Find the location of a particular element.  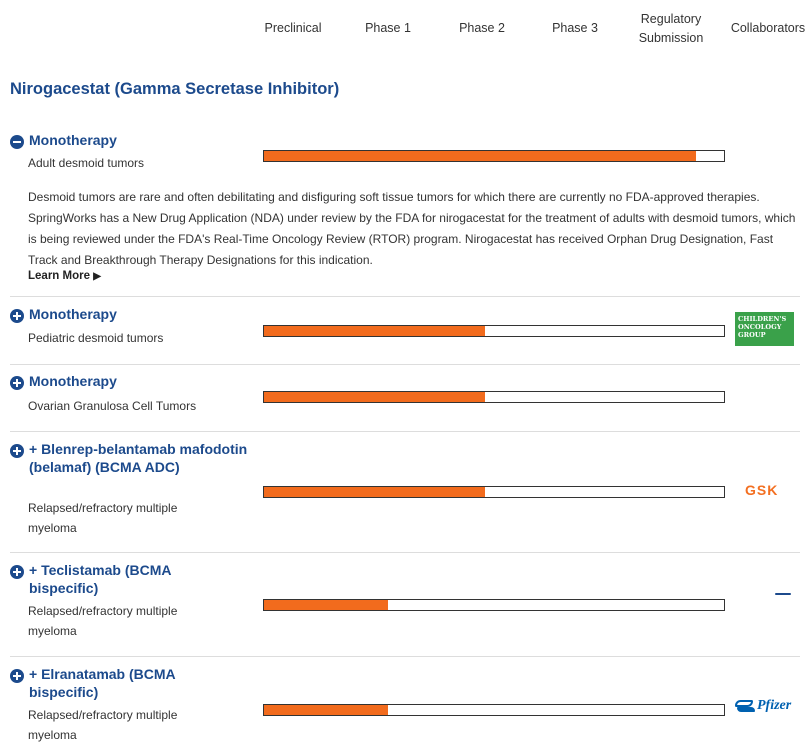

logo-line: CHILDREN'S is located at coordinates (762, 319).